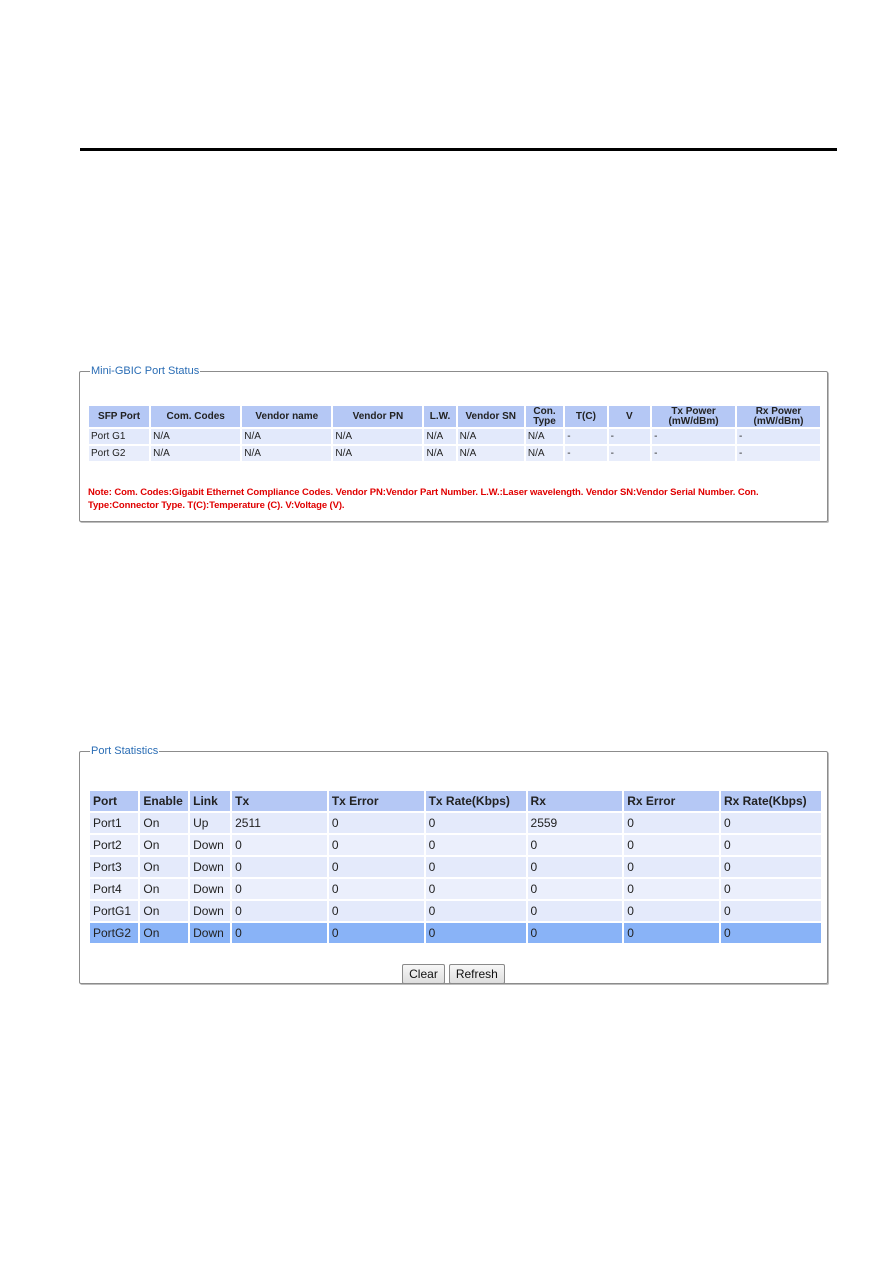 Image resolution: width=893 pixels, height=1263 pixels. Describe the element at coordinates (145, 371) in the screenshot. I see `panel-title: Mini-GBIC Port Status` at that location.